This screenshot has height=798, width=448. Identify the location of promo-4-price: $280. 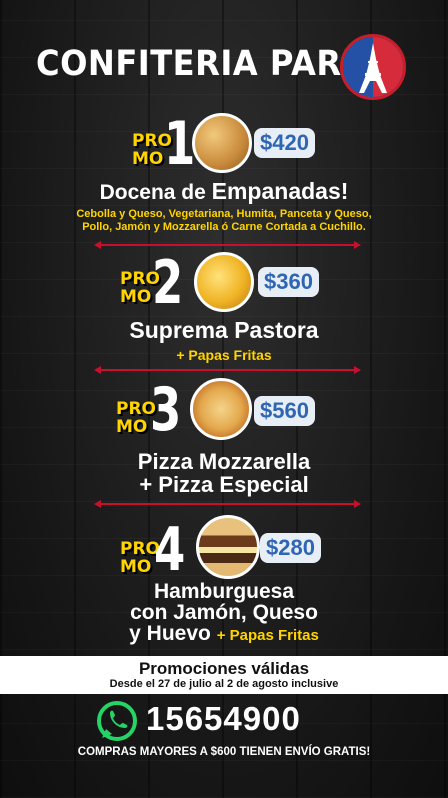
(290, 548).